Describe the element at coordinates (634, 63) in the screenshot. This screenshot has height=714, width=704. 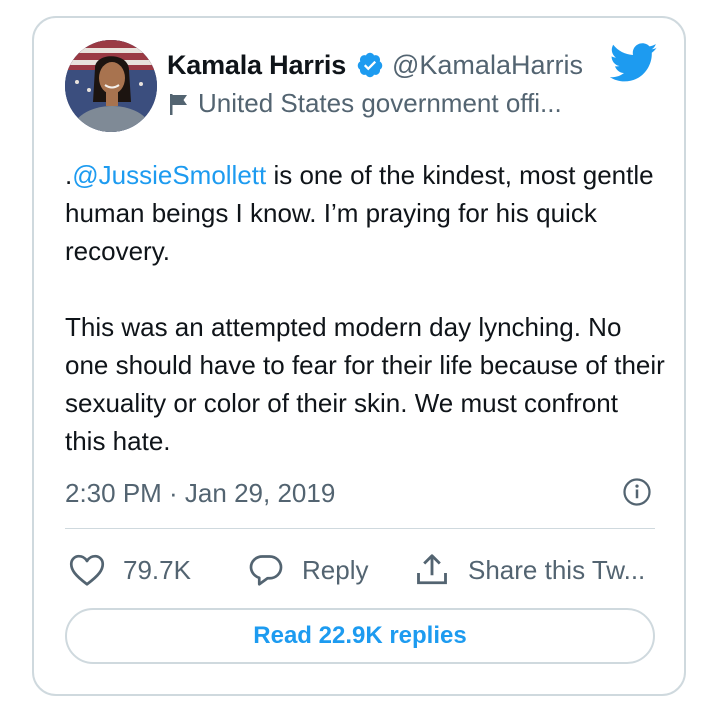
I see `twitter-bird-icon` at that location.